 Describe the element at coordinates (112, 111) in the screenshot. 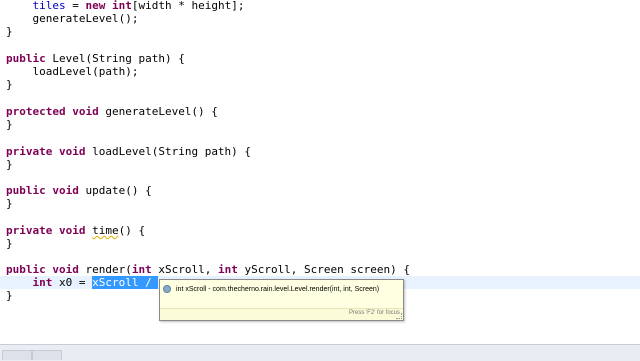

I see `code-line: protected void generateLevel() {` at that location.